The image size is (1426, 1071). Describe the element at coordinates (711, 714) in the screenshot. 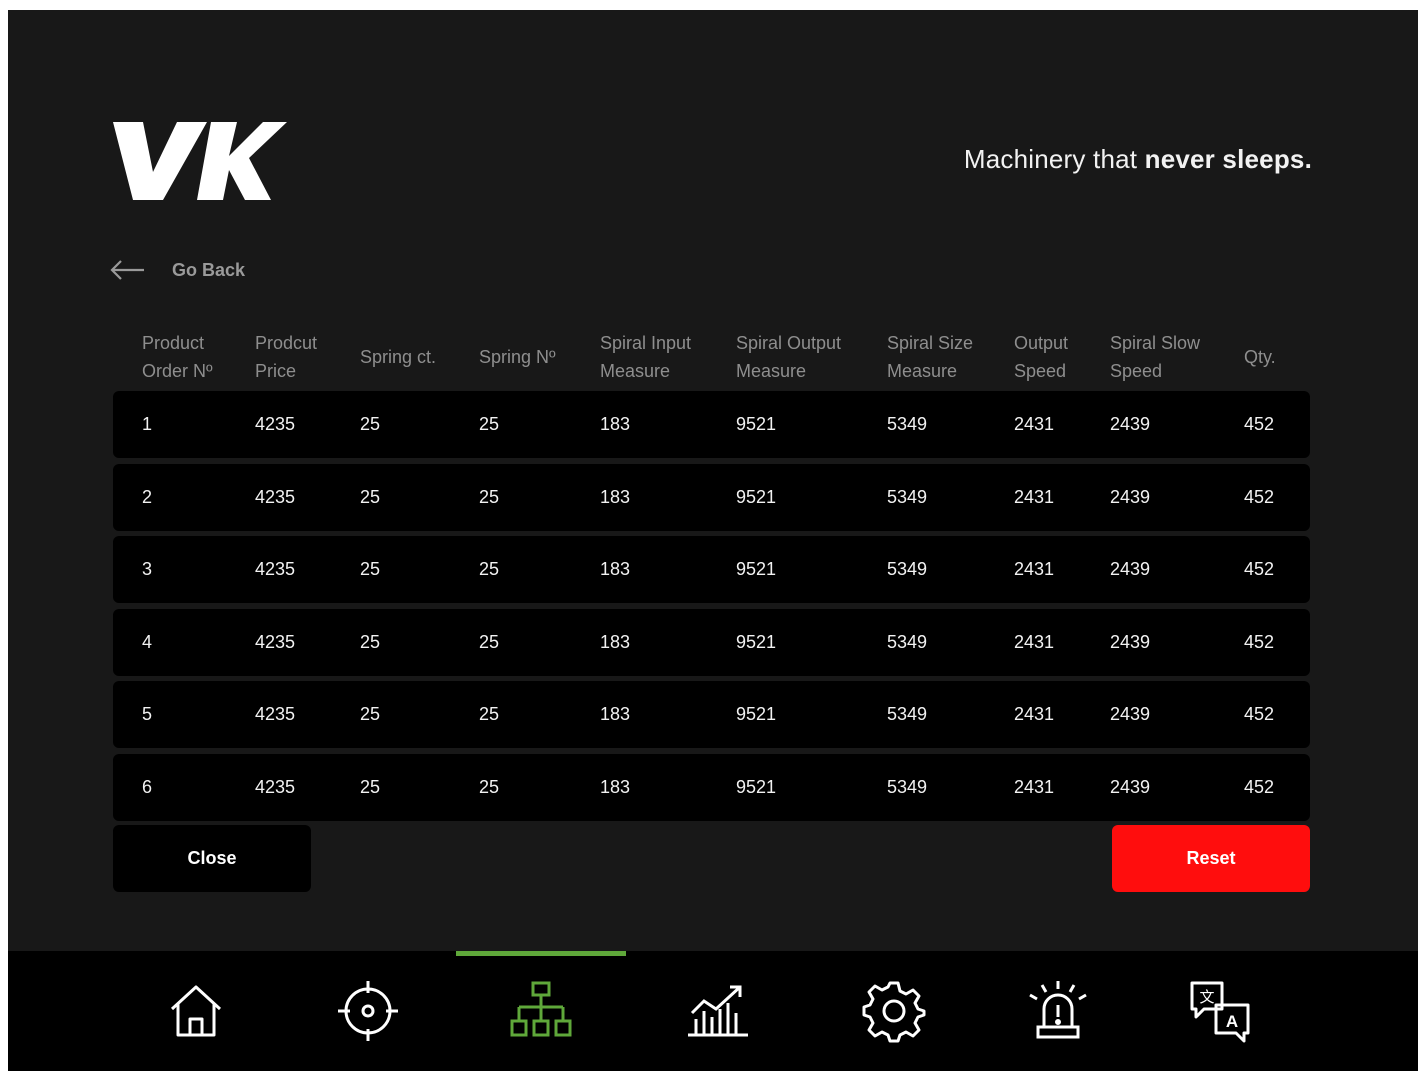

I see `table-row: 5 4235 25 25 183 9521 5349 2431 2439 452` at that location.